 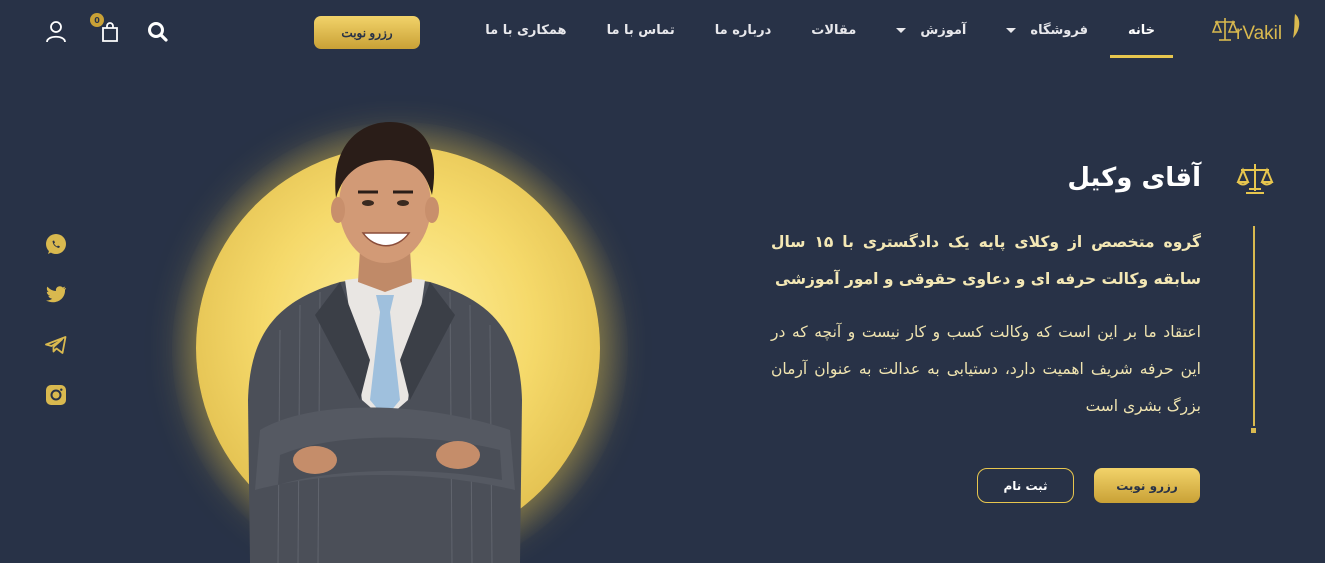 I want to click on nav-item-home: خانه, so click(x=1141, y=30).